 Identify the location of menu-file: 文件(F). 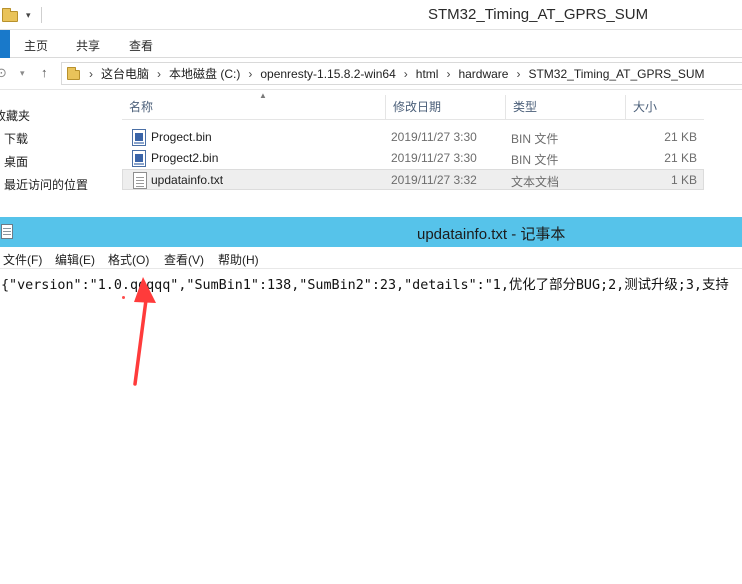
(22, 259).